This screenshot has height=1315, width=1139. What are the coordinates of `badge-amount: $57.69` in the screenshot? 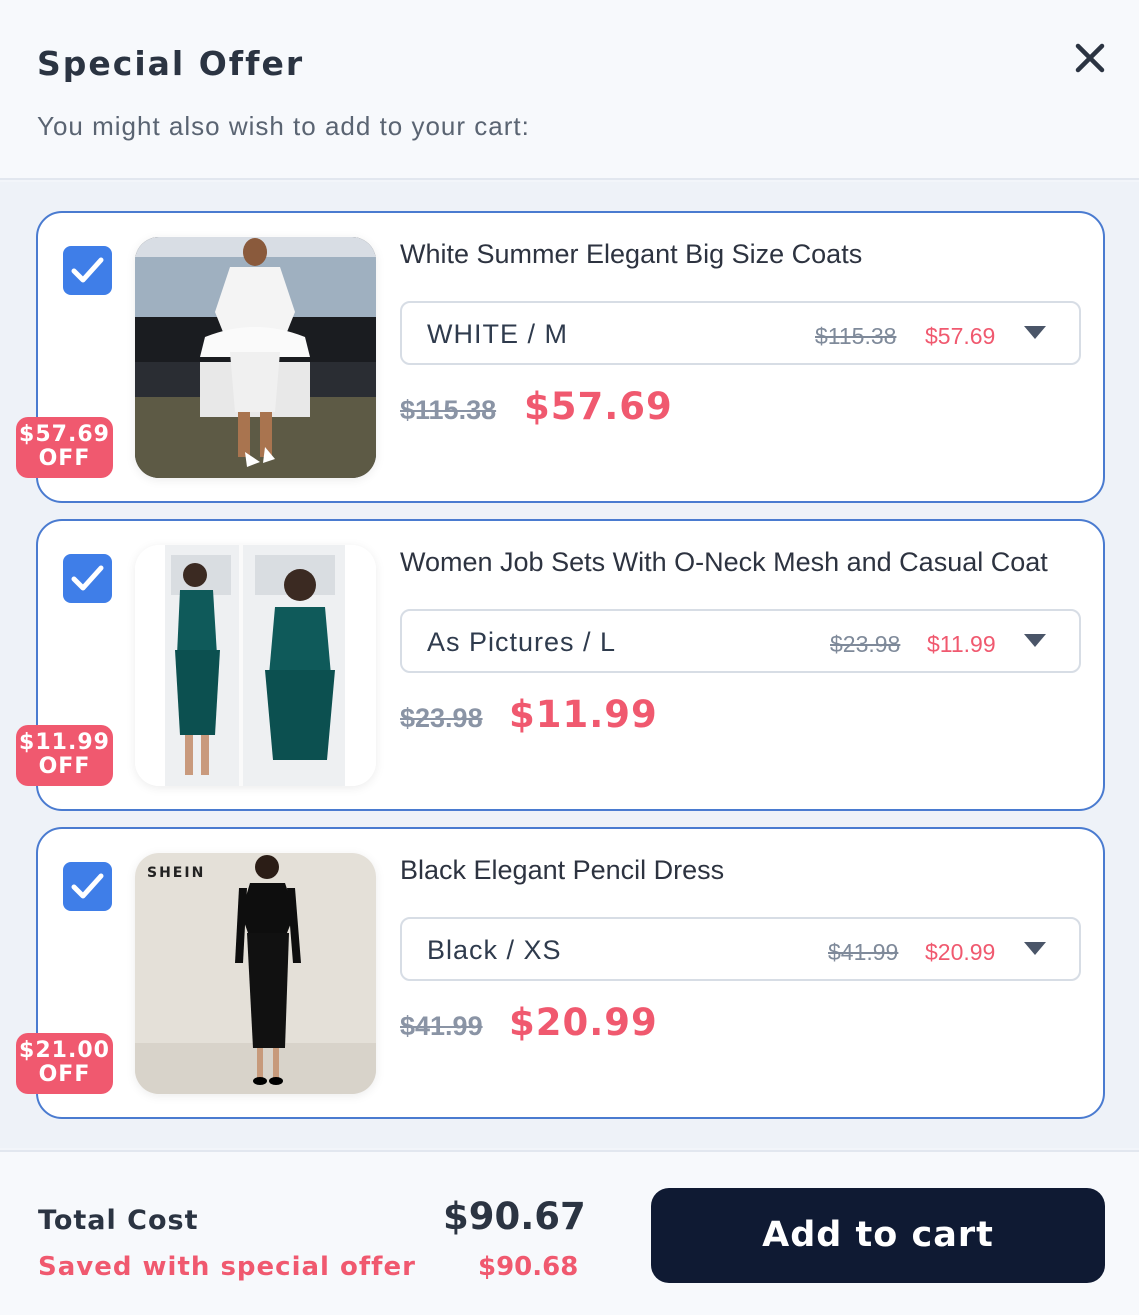 It's located at (64, 434).